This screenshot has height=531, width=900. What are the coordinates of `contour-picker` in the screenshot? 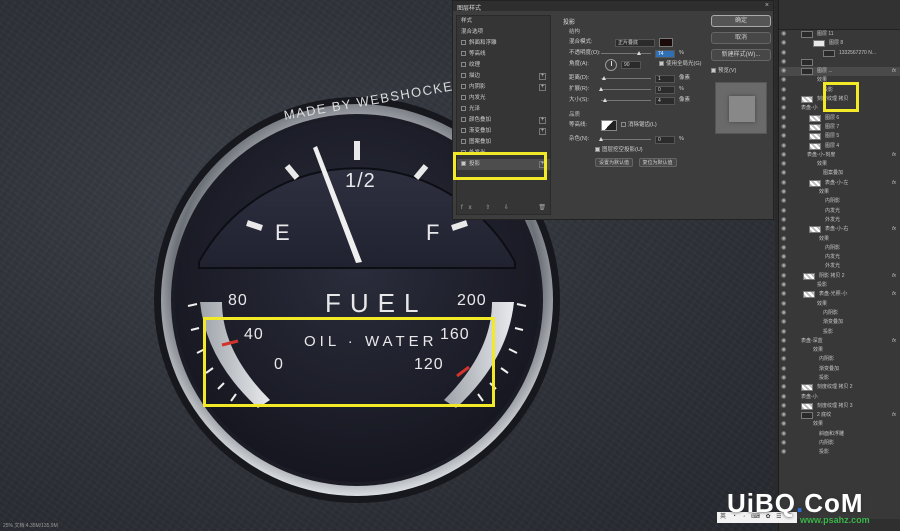 It's located at (609, 125).